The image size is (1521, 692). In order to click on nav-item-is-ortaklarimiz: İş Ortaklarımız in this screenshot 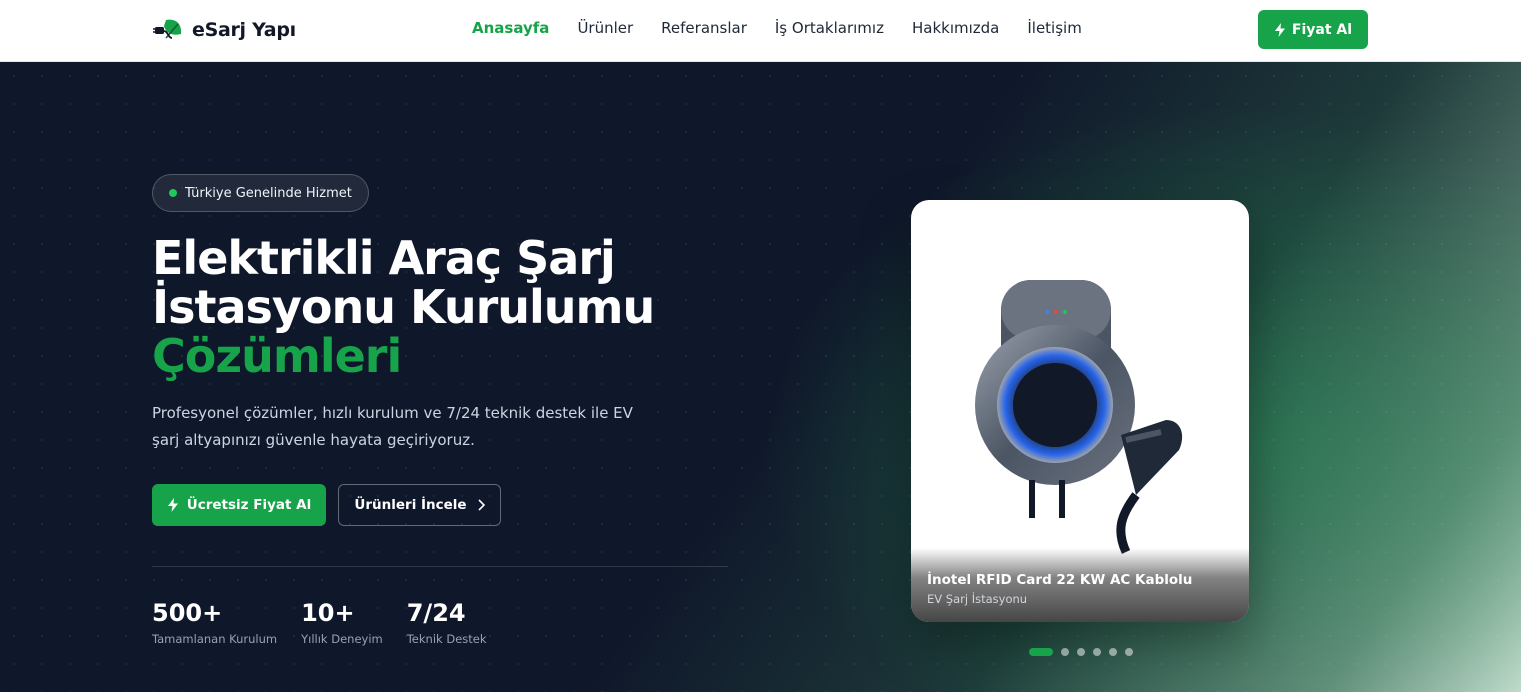, I will do `click(829, 28)`.